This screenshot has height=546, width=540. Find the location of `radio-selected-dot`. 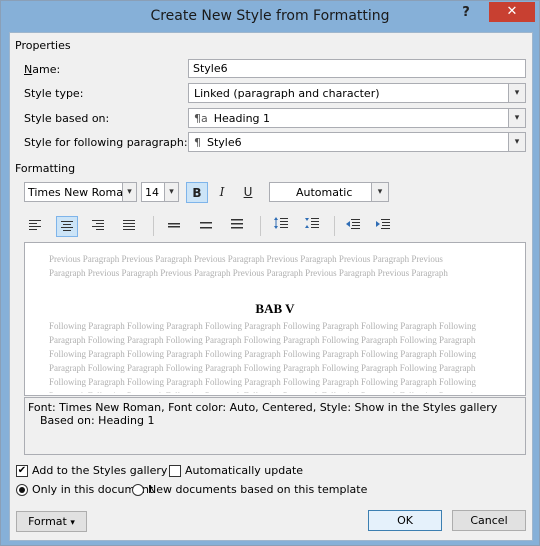

radio-selected-dot is located at coordinates (22, 490).